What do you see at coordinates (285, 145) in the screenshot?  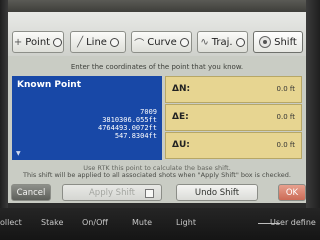 I see `delta-up-value: 0.0 ft` at bounding box center [285, 145].